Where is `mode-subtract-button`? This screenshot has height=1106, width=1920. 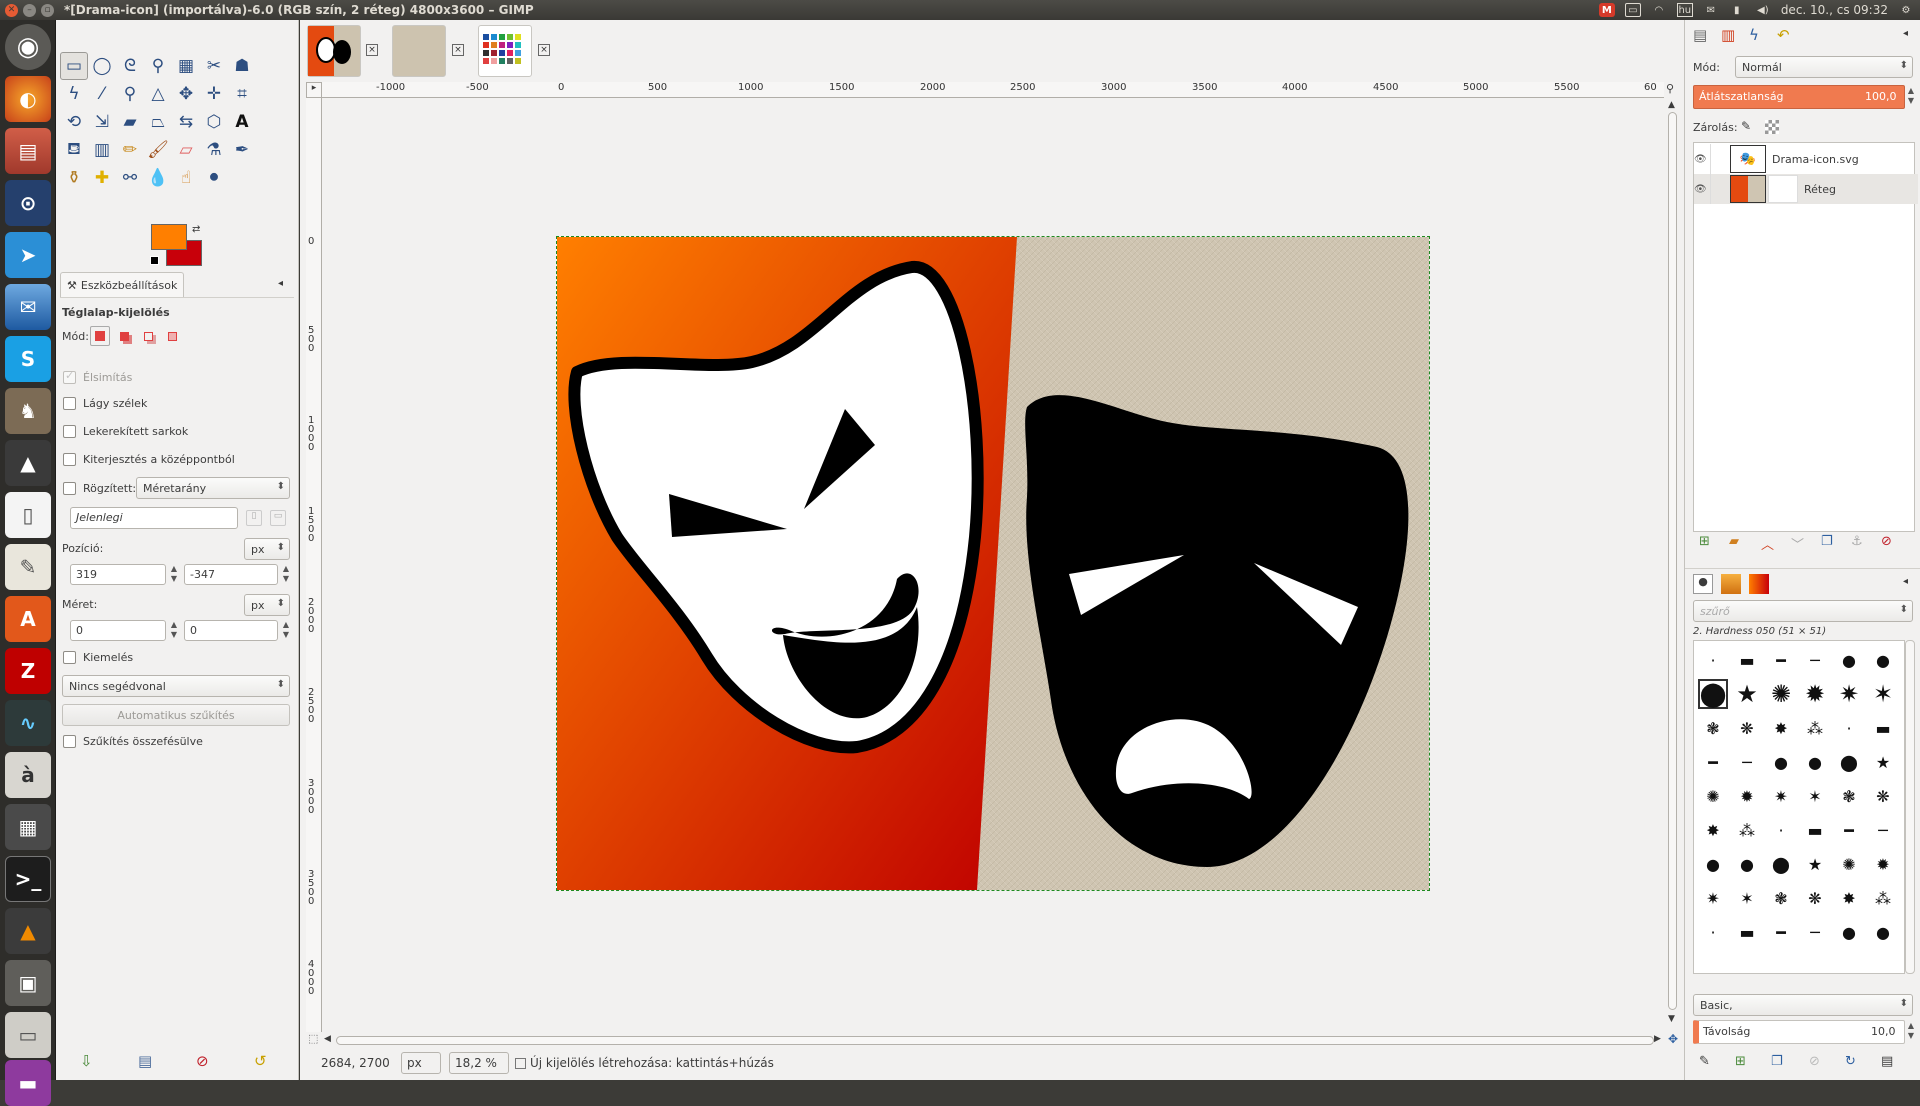
mode-subtract-button is located at coordinates (148, 336).